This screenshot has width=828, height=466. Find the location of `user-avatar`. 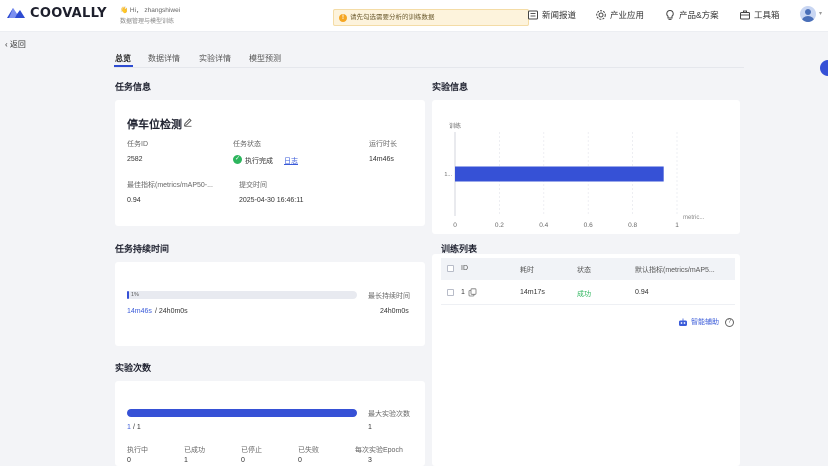

user-avatar is located at coordinates (808, 14).